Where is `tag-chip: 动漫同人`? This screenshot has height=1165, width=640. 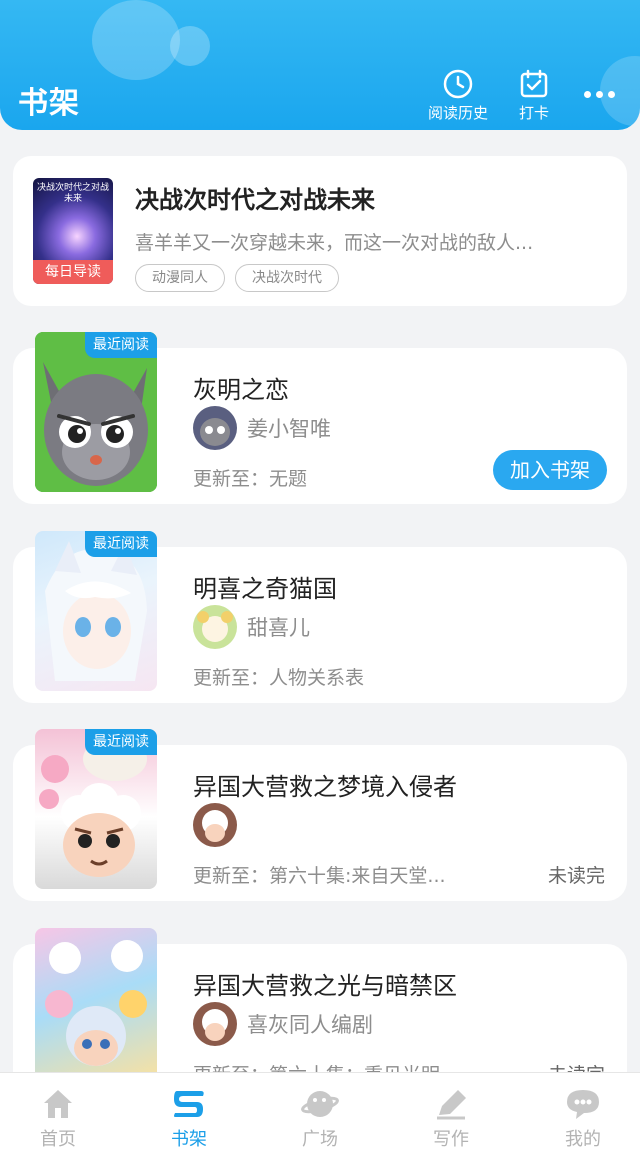
tag-chip: 动漫同人 is located at coordinates (180, 278).